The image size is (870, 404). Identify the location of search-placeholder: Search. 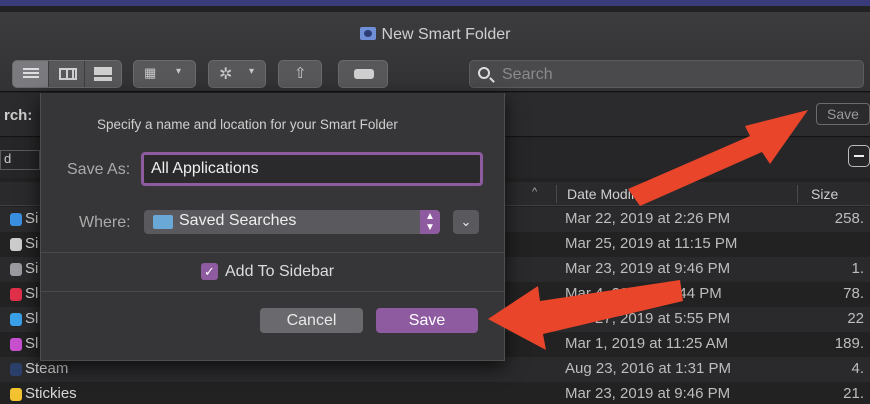
(527, 74).